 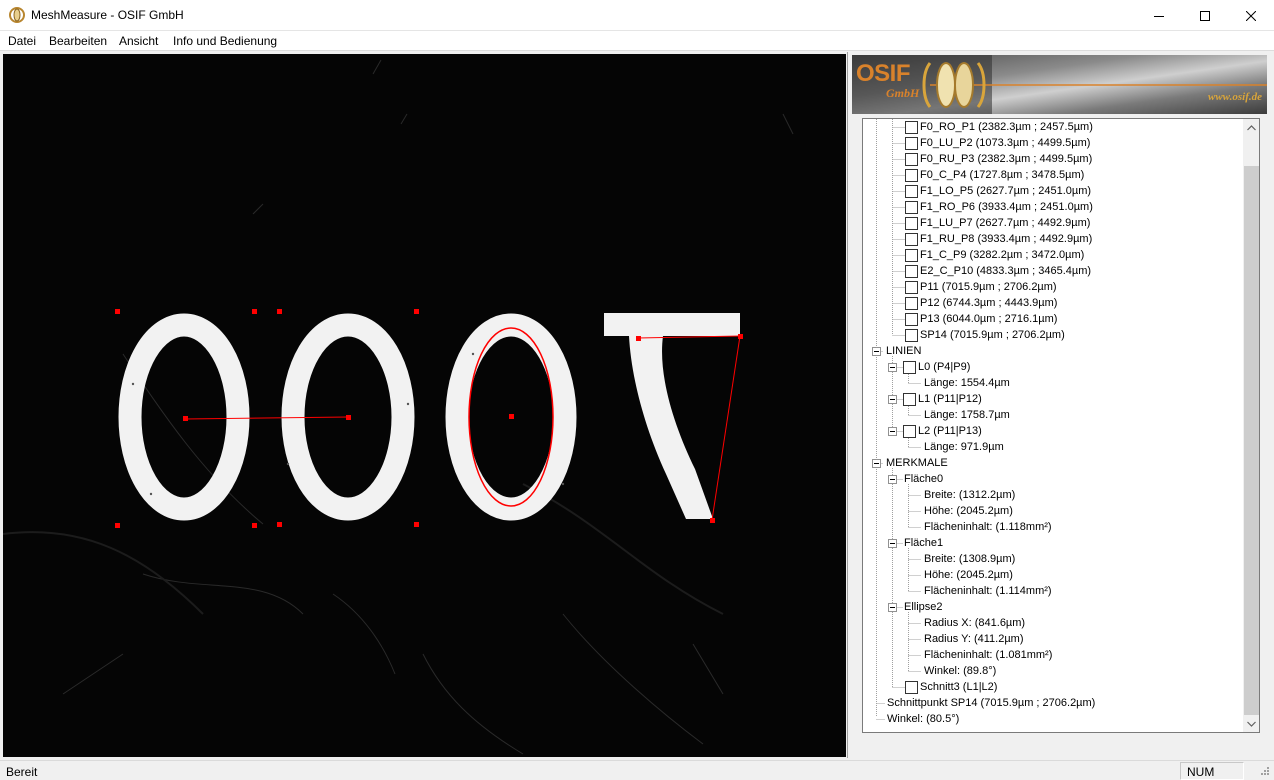 What do you see at coordinates (78, 41) in the screenshot?
I see `menu-bearbeiten: Bearbeiten` at bounding box center [78, 41].